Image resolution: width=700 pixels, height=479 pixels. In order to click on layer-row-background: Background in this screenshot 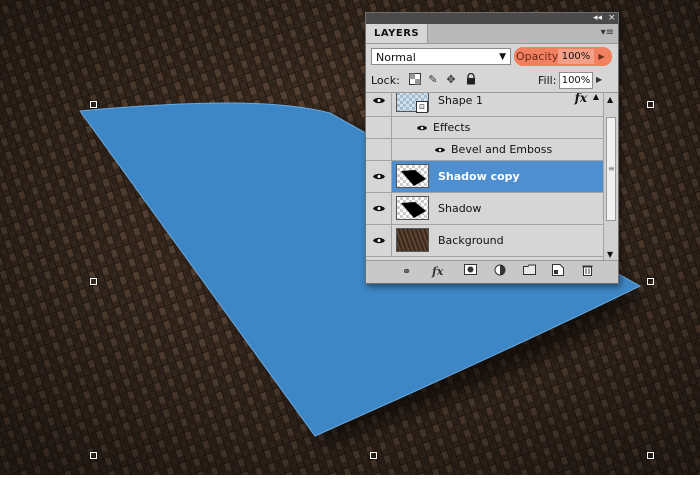, I will do `click(484, 241)`.